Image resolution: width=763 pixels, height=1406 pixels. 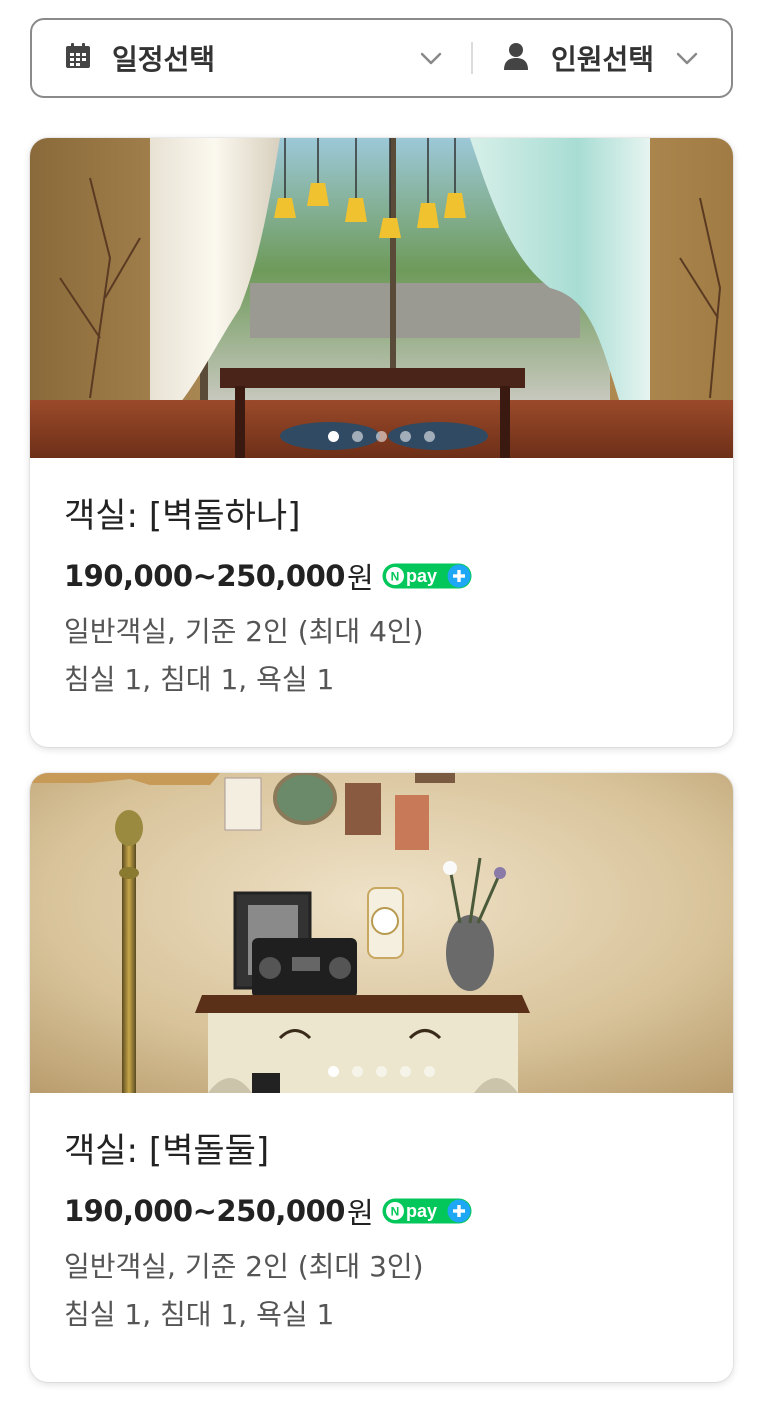 What do you see at coordinates (182, 516) in the screenshot?
I see `room-name: 객실: [벽돌하나]` at bounding box center [182, 516].